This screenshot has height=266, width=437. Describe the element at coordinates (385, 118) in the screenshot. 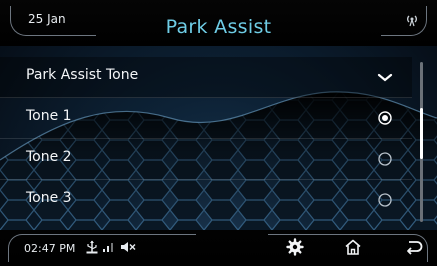

I see `radio-button-selected` at that location.